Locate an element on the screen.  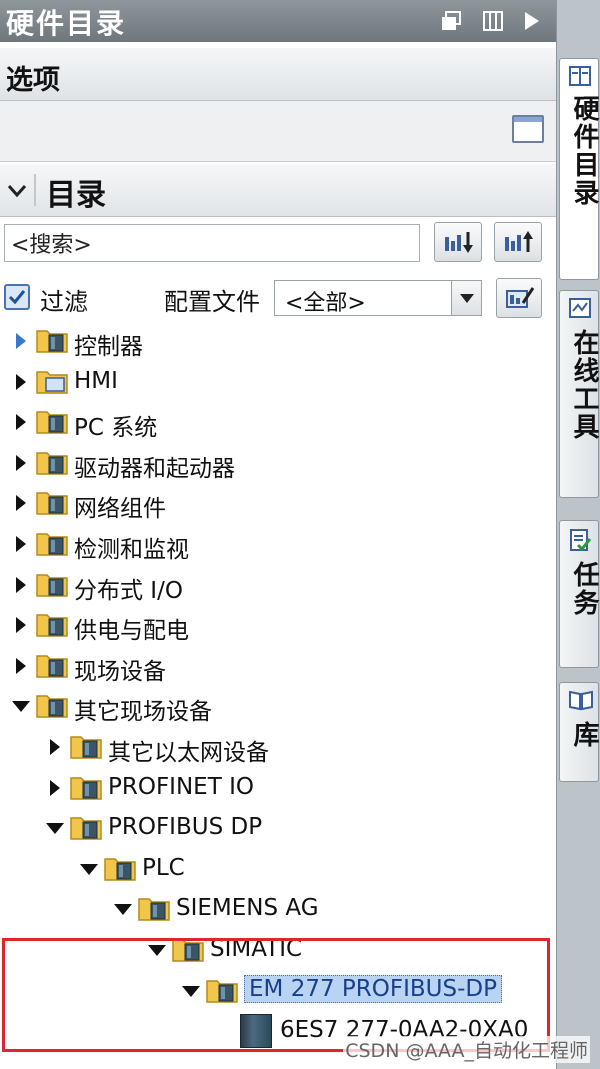
filter-checkbox is located at coordinates (17, 297).